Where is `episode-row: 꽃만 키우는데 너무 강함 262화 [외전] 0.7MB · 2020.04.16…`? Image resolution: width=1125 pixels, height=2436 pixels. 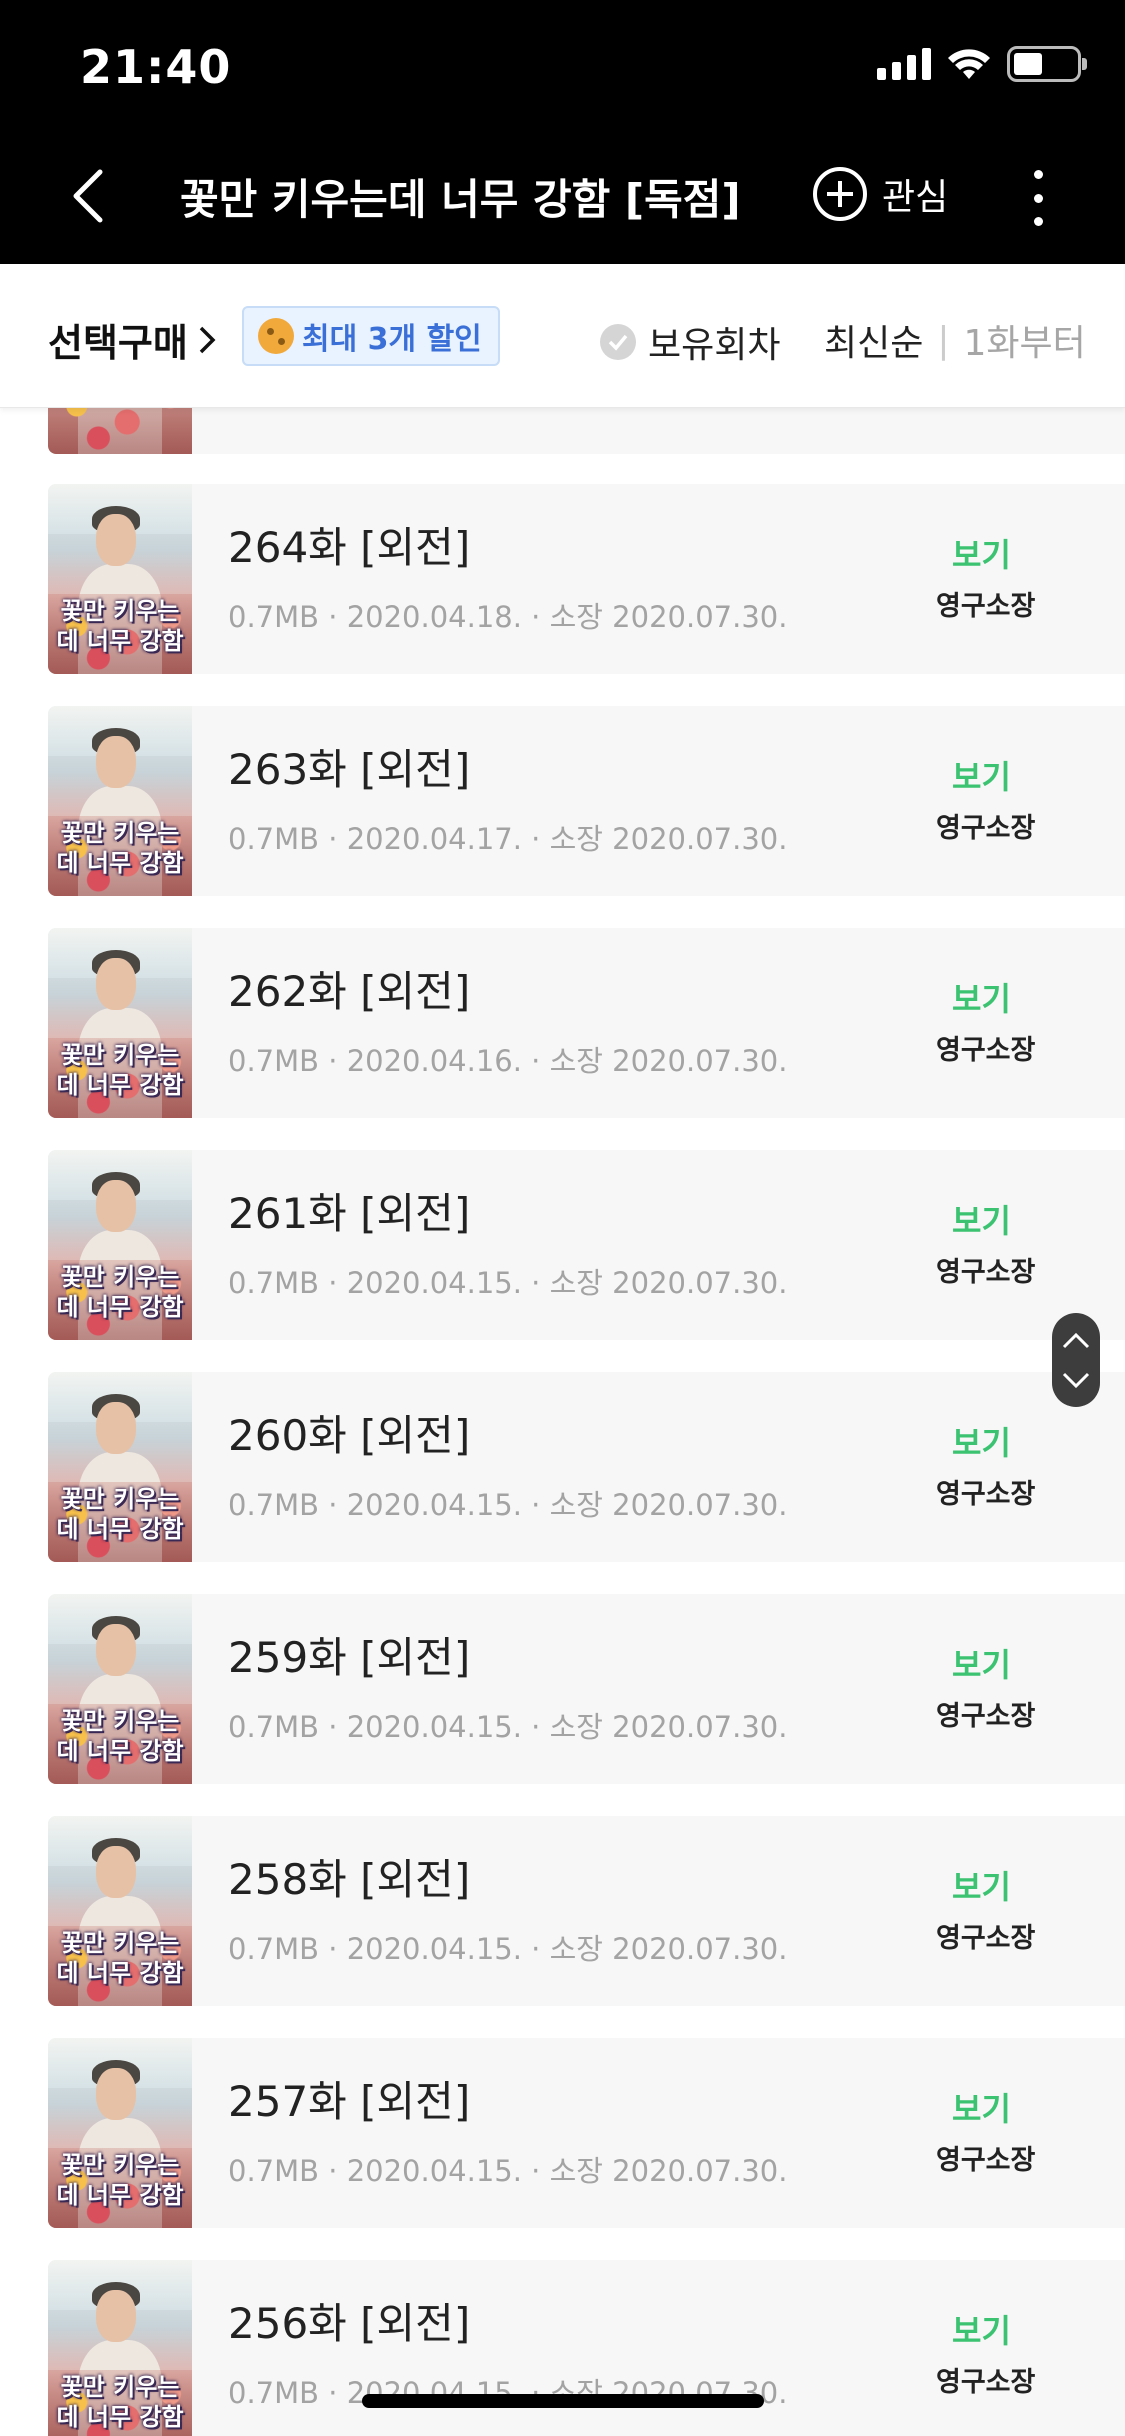 episode-row: 꽃만 키우는데 너무 강함 262화 [외전] 0.7MB · 2020.04.16… is located at coordinates (586, 1023).